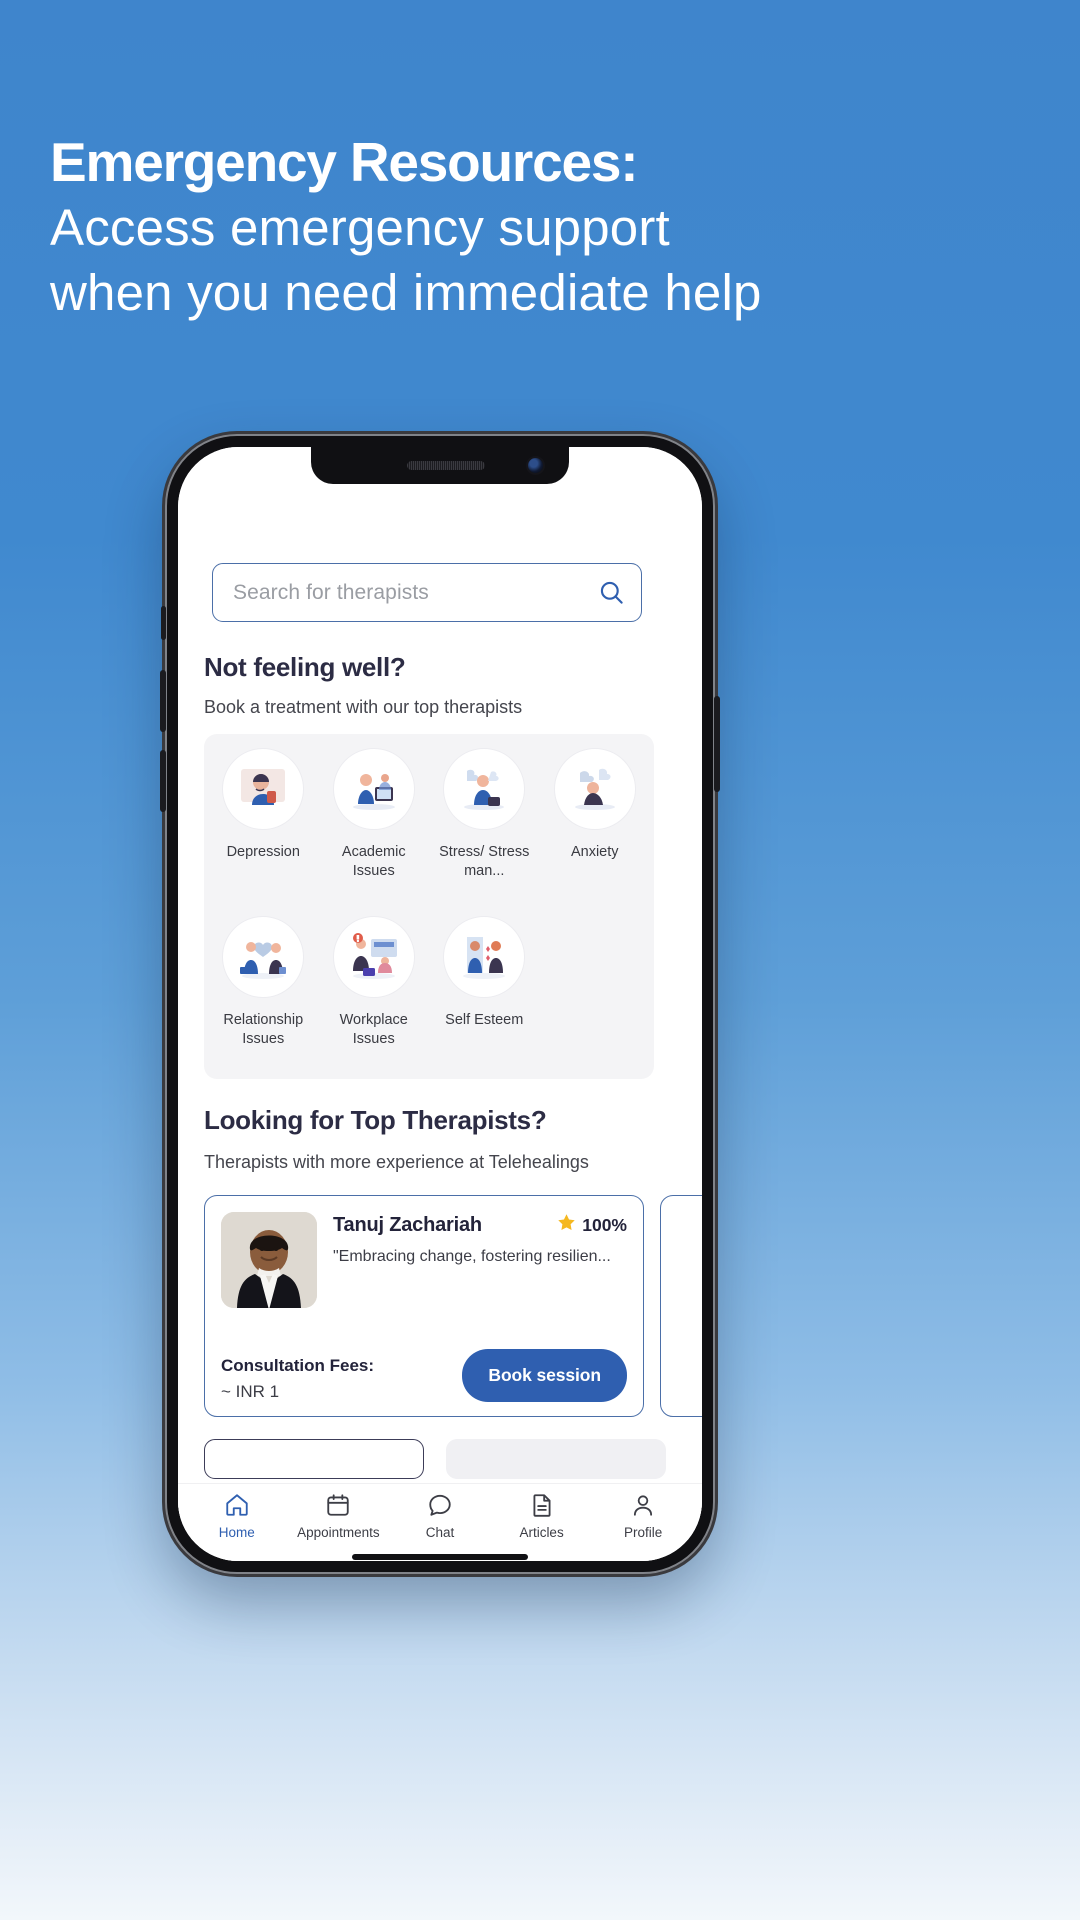 This screenshot has width=1080, height=1920. I want to click on category-label: Workplace Issues, so click(373, 1030).